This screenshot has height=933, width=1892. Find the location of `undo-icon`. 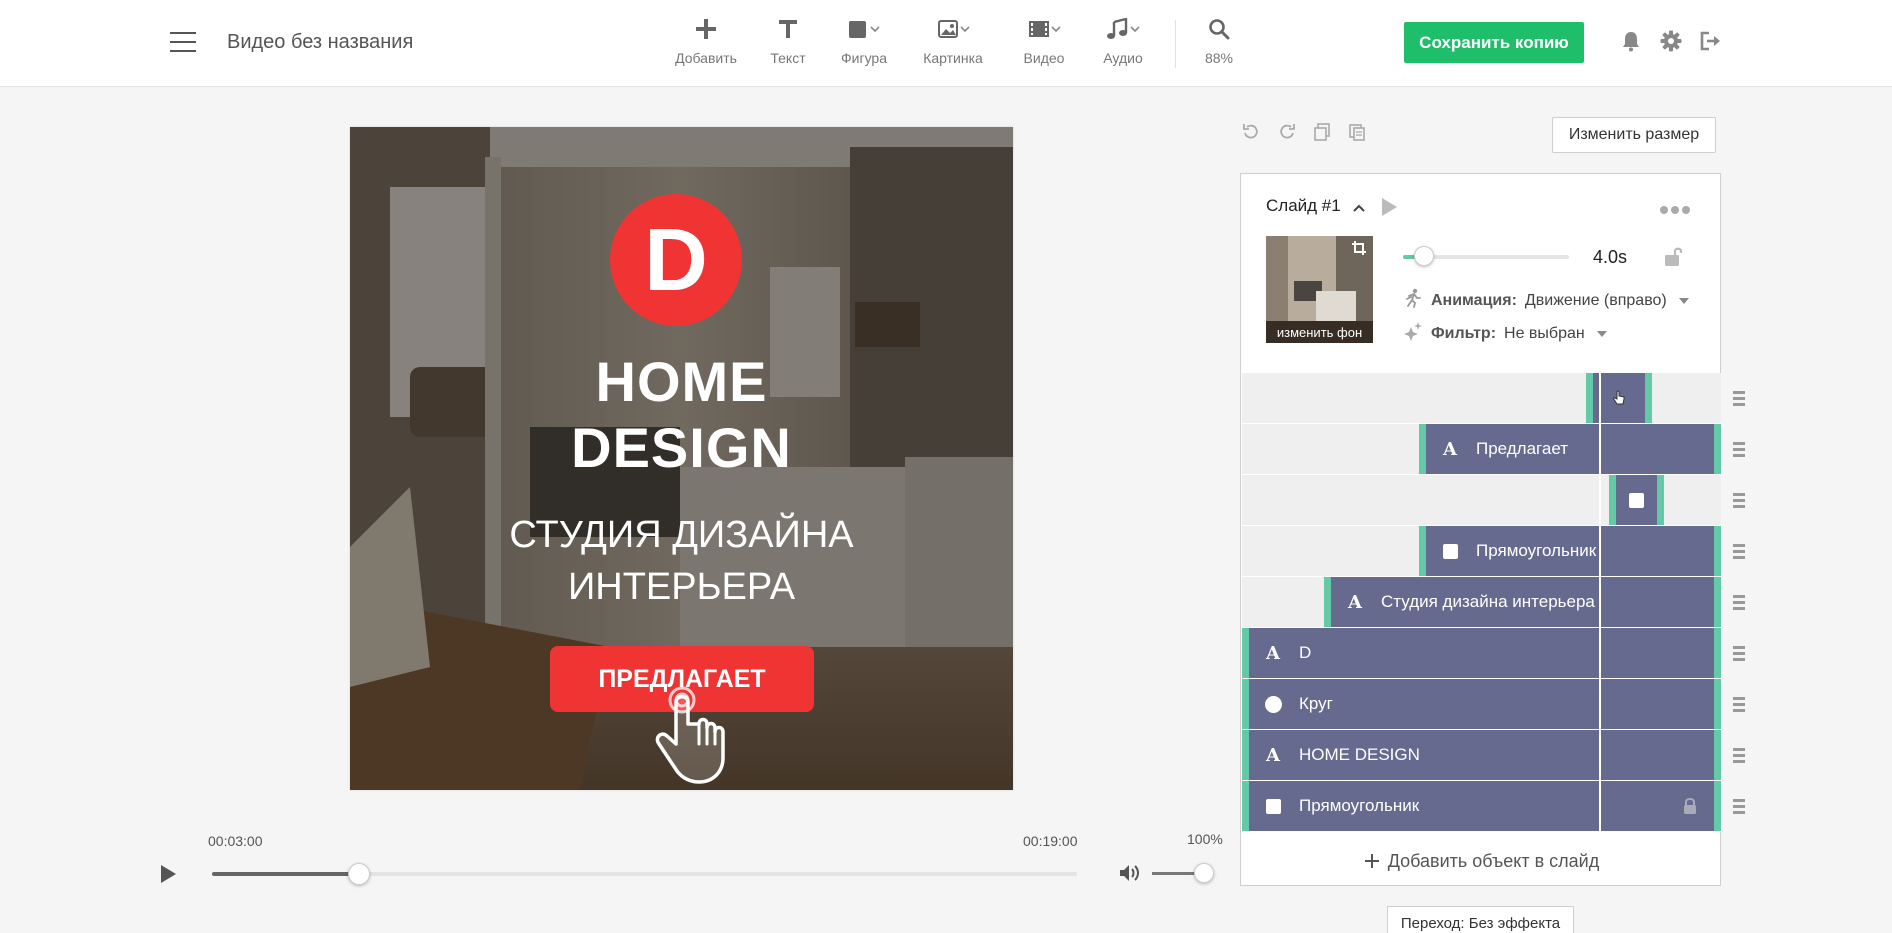

undo-icon is located at coordinates (1251, 134).